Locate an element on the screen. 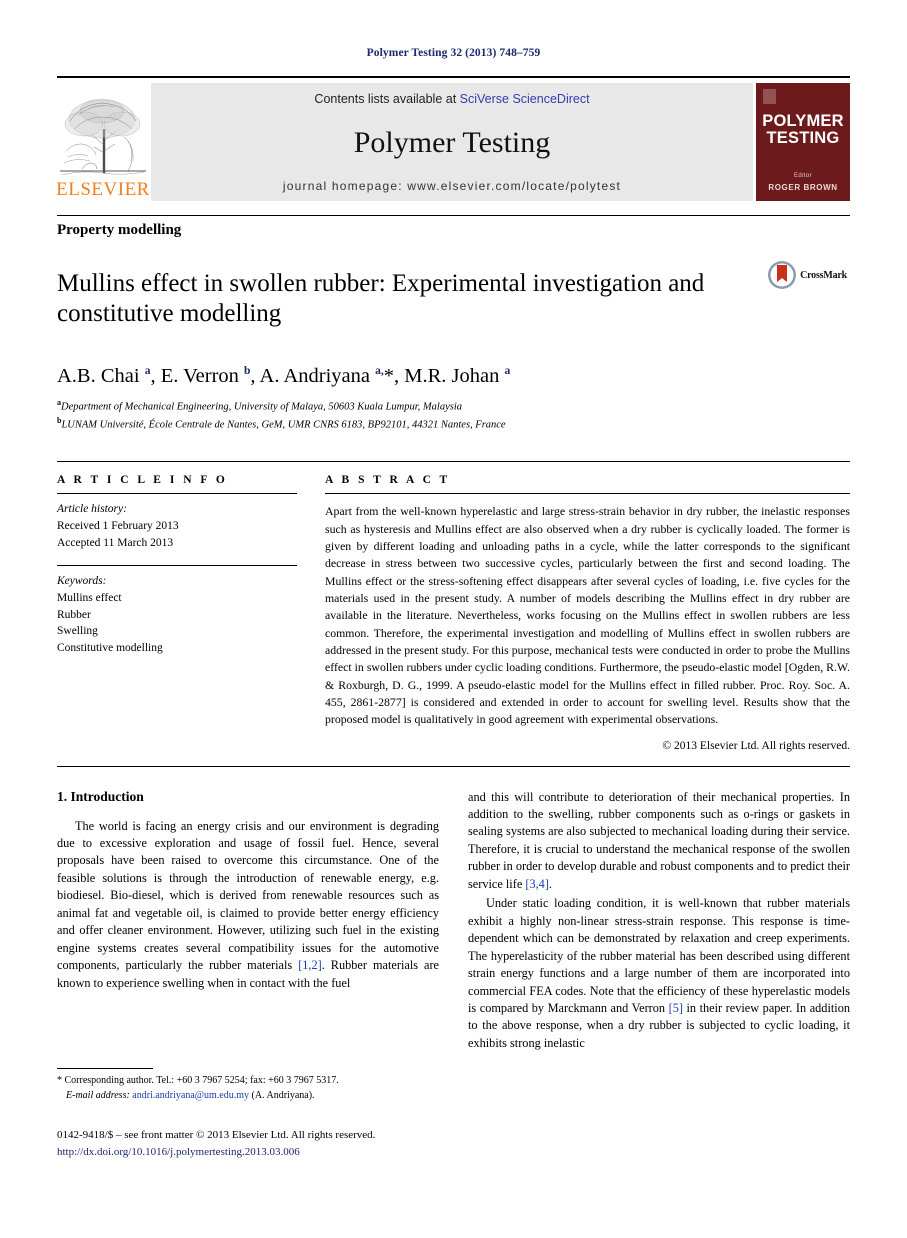  journal-cover-thumbnail: POLYMER TESTING Editor ROGER BROWN is located at coordinates (803, 142).